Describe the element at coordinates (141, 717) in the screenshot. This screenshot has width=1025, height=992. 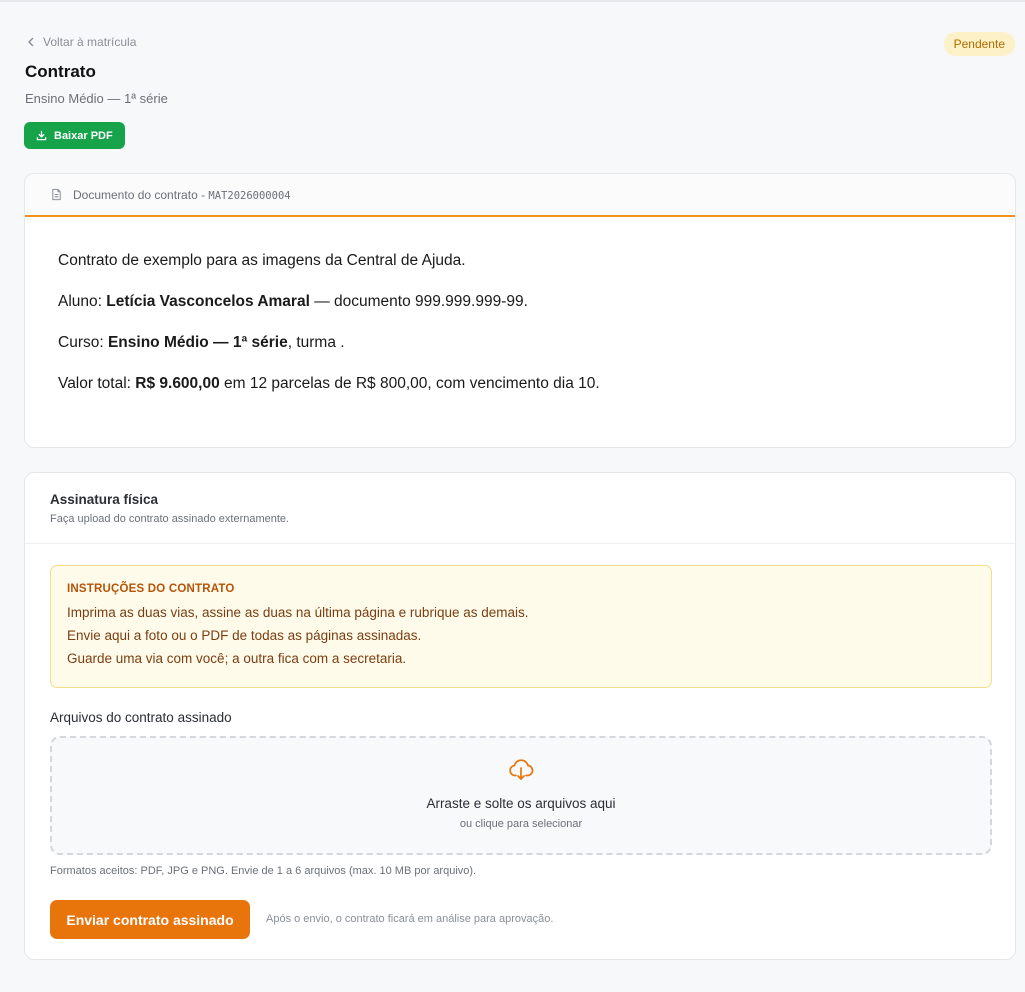
I see `files-label: Arquivos do contrato assinado` at that location.